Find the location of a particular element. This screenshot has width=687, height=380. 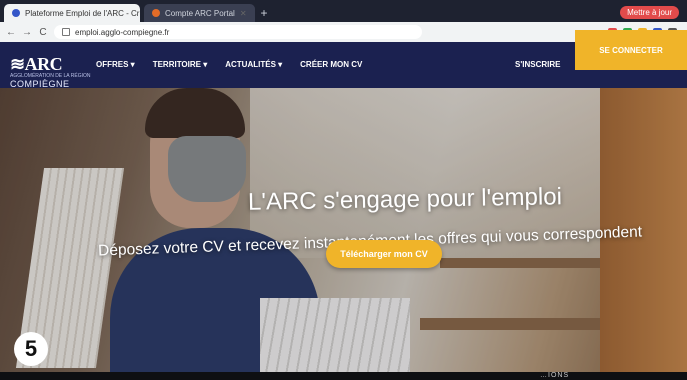

lock-icon is located at coordinates (66, 32).